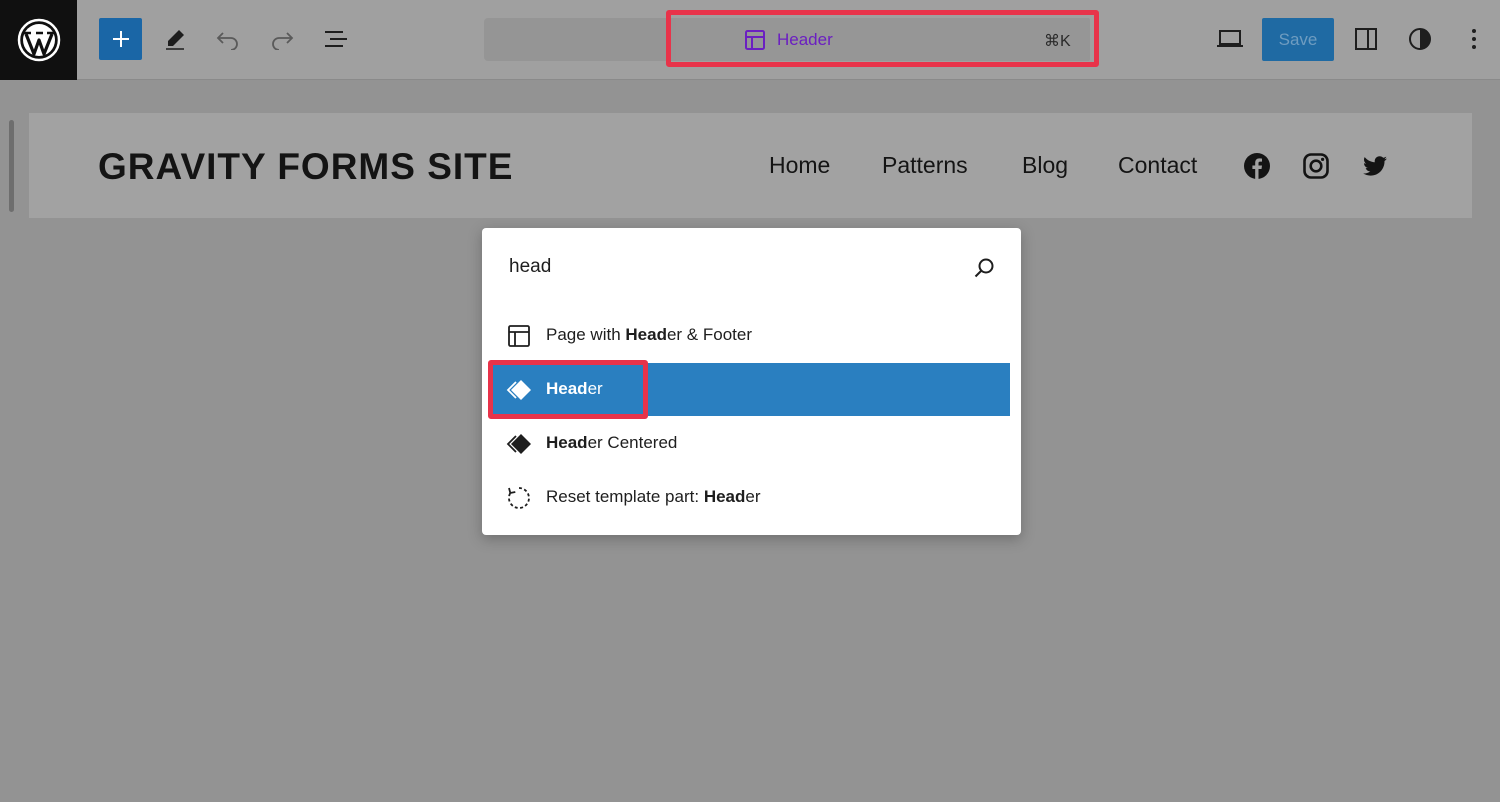 The image size is (1500, 802). I want to click on edit-tools-button, so click(175, 39).